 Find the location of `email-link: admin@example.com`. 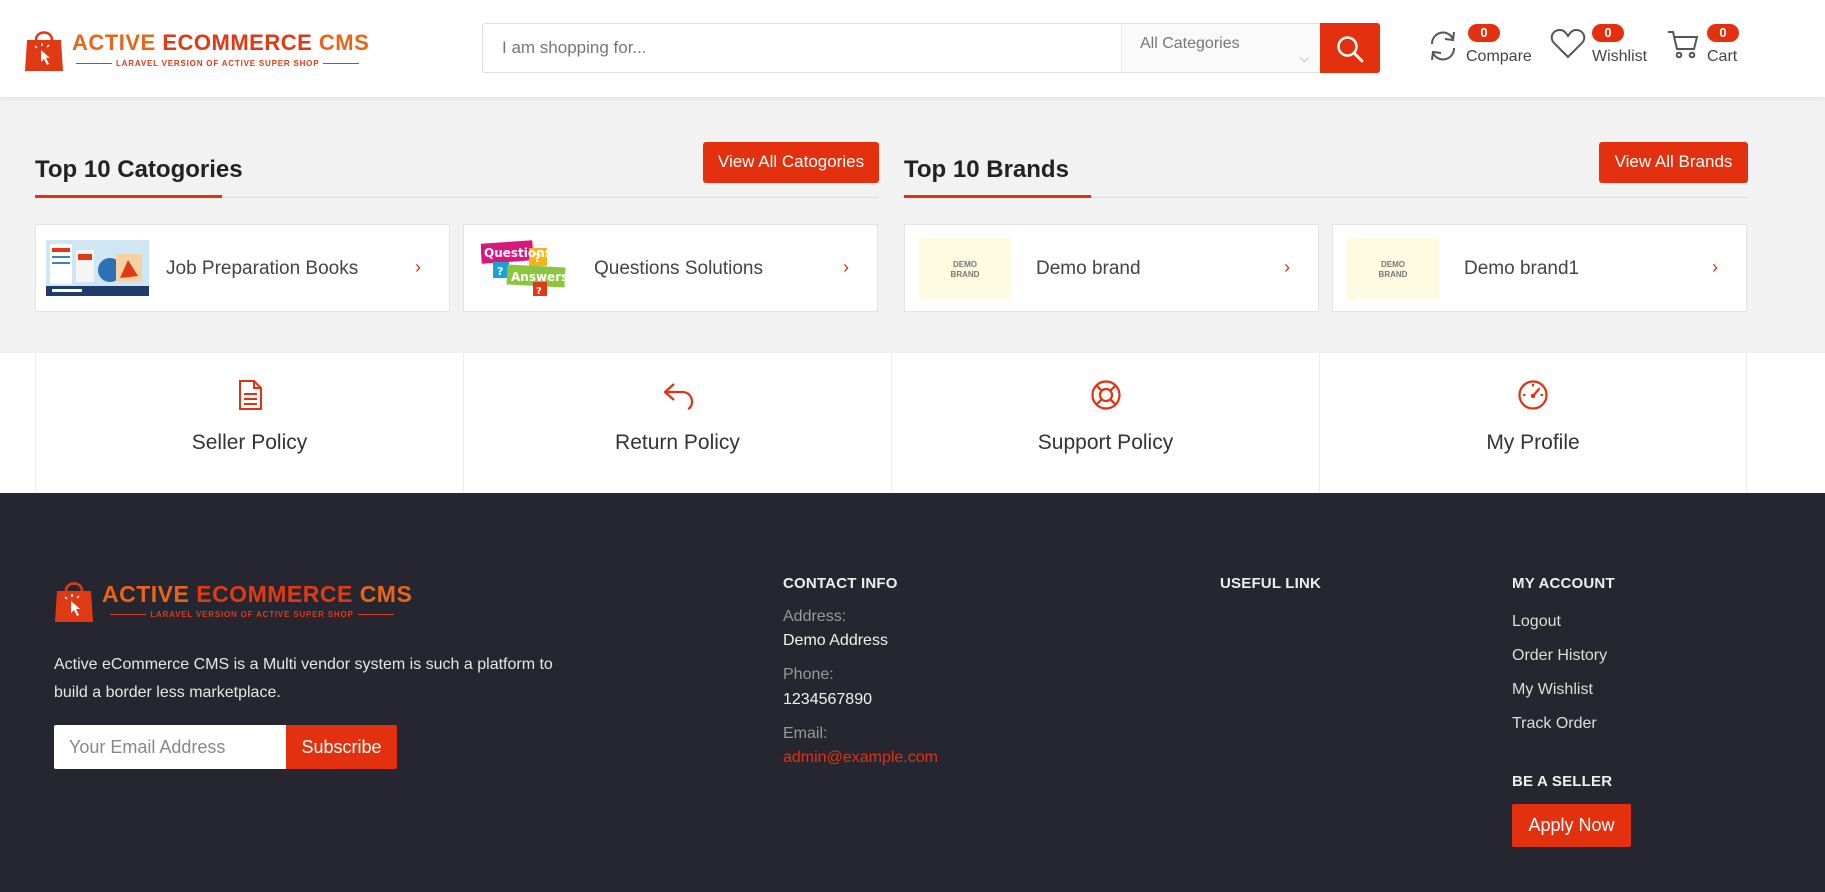

email-link: admin@example.com is located at coordinates (860, 758).